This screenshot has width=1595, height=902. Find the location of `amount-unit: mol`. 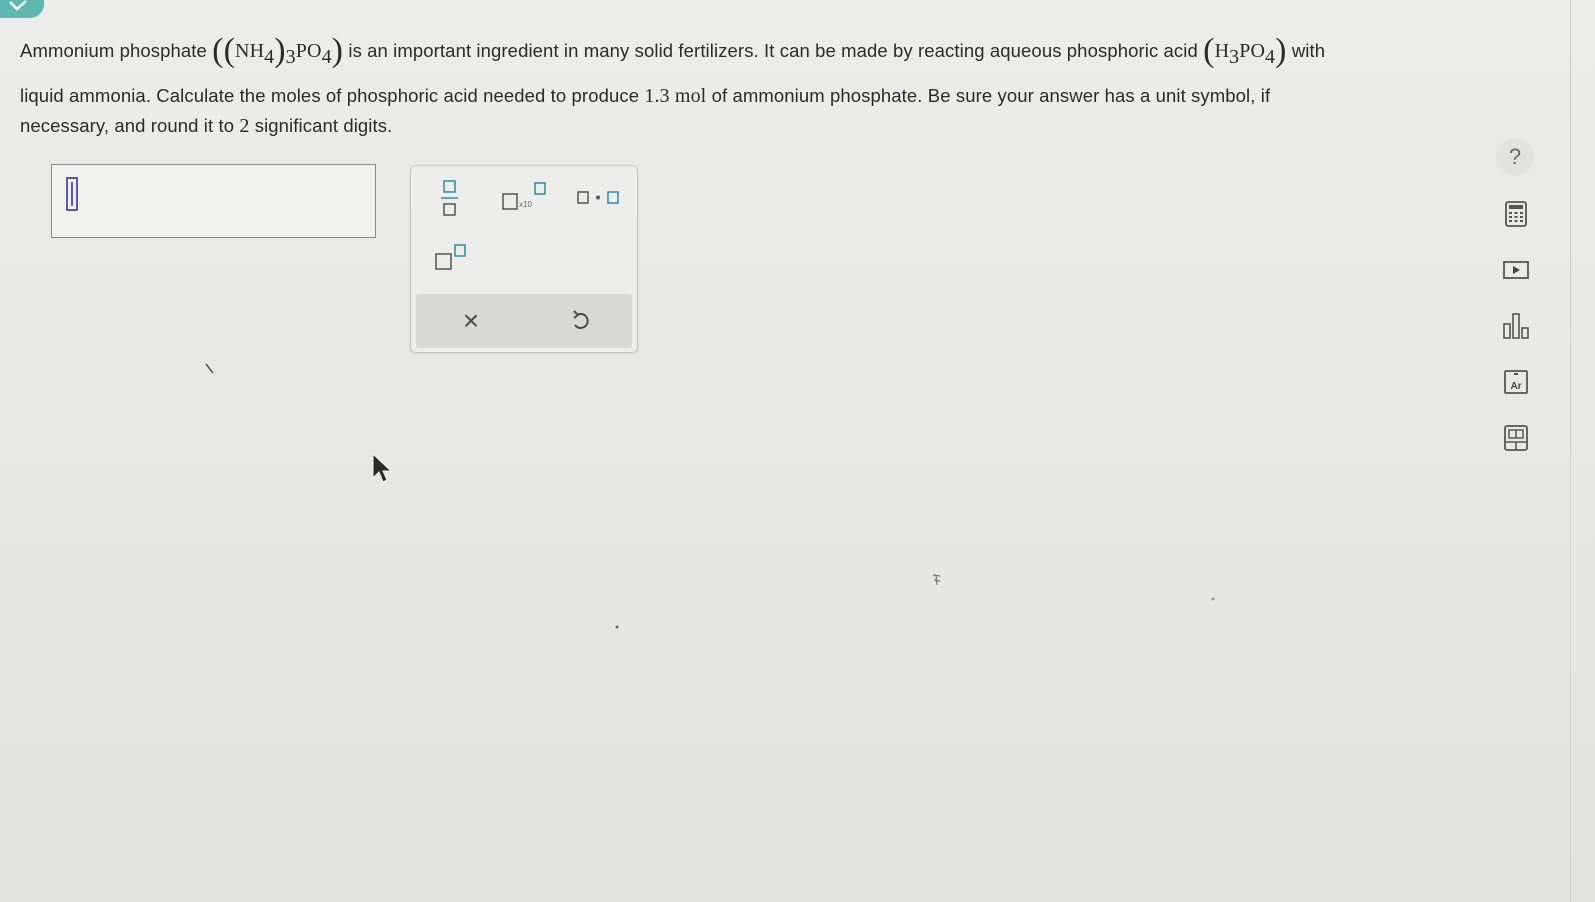

amount-unit: mol is located at coordinates (690, 96).